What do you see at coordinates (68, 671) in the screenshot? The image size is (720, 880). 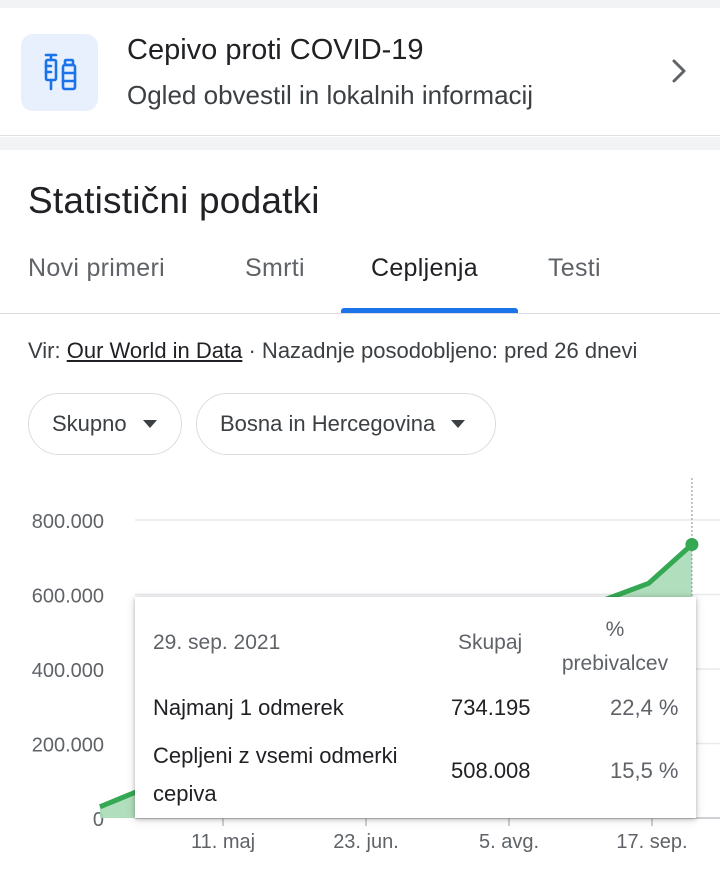 I see `y-tick-label: 400.000` at bounding box center [68, 671].